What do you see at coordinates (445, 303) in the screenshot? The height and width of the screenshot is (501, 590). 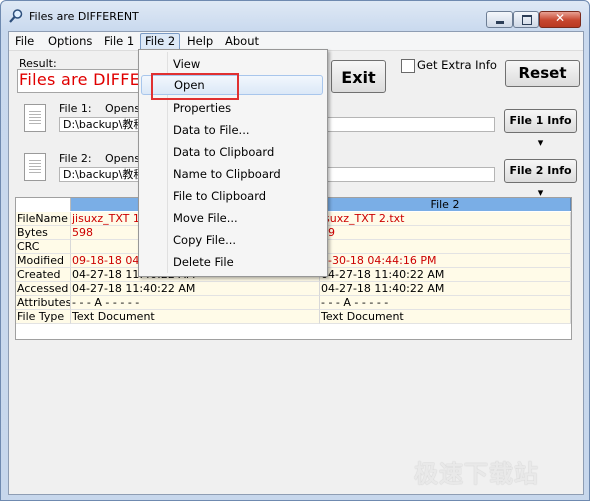 I see `grid-cell-file2: - - - A - - - - -` at bounding box center [445, 303].